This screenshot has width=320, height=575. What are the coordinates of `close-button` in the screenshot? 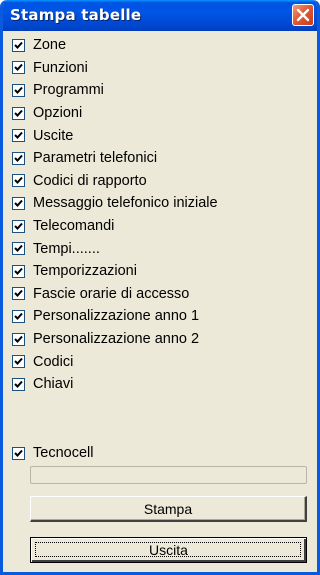 It's located at (303, 15).